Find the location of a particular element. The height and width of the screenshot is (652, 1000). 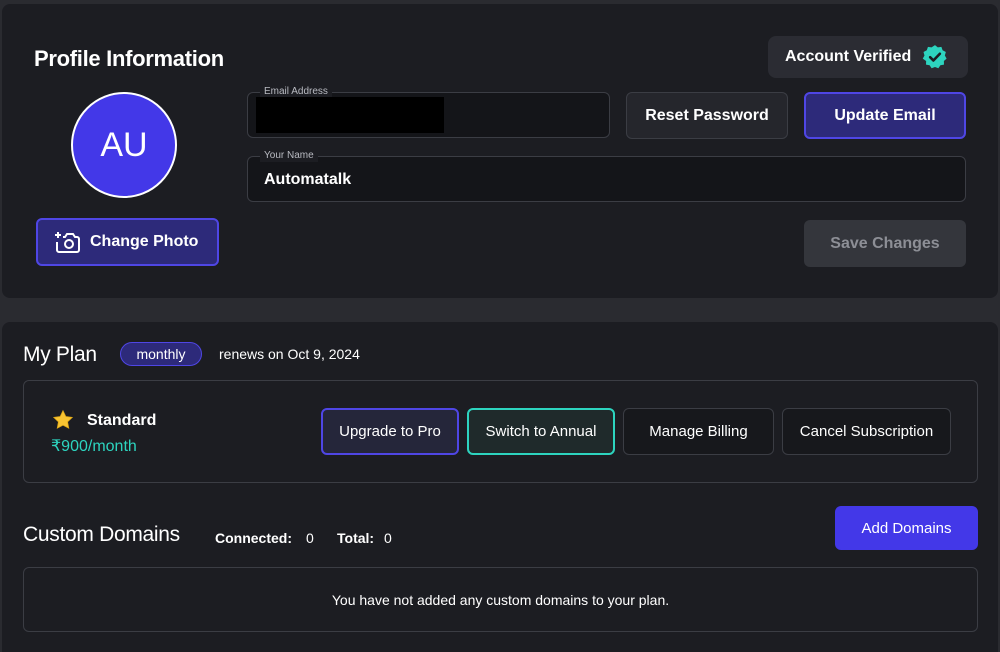

change-photo-button: Change Photo is located at coordinates (127, 242).